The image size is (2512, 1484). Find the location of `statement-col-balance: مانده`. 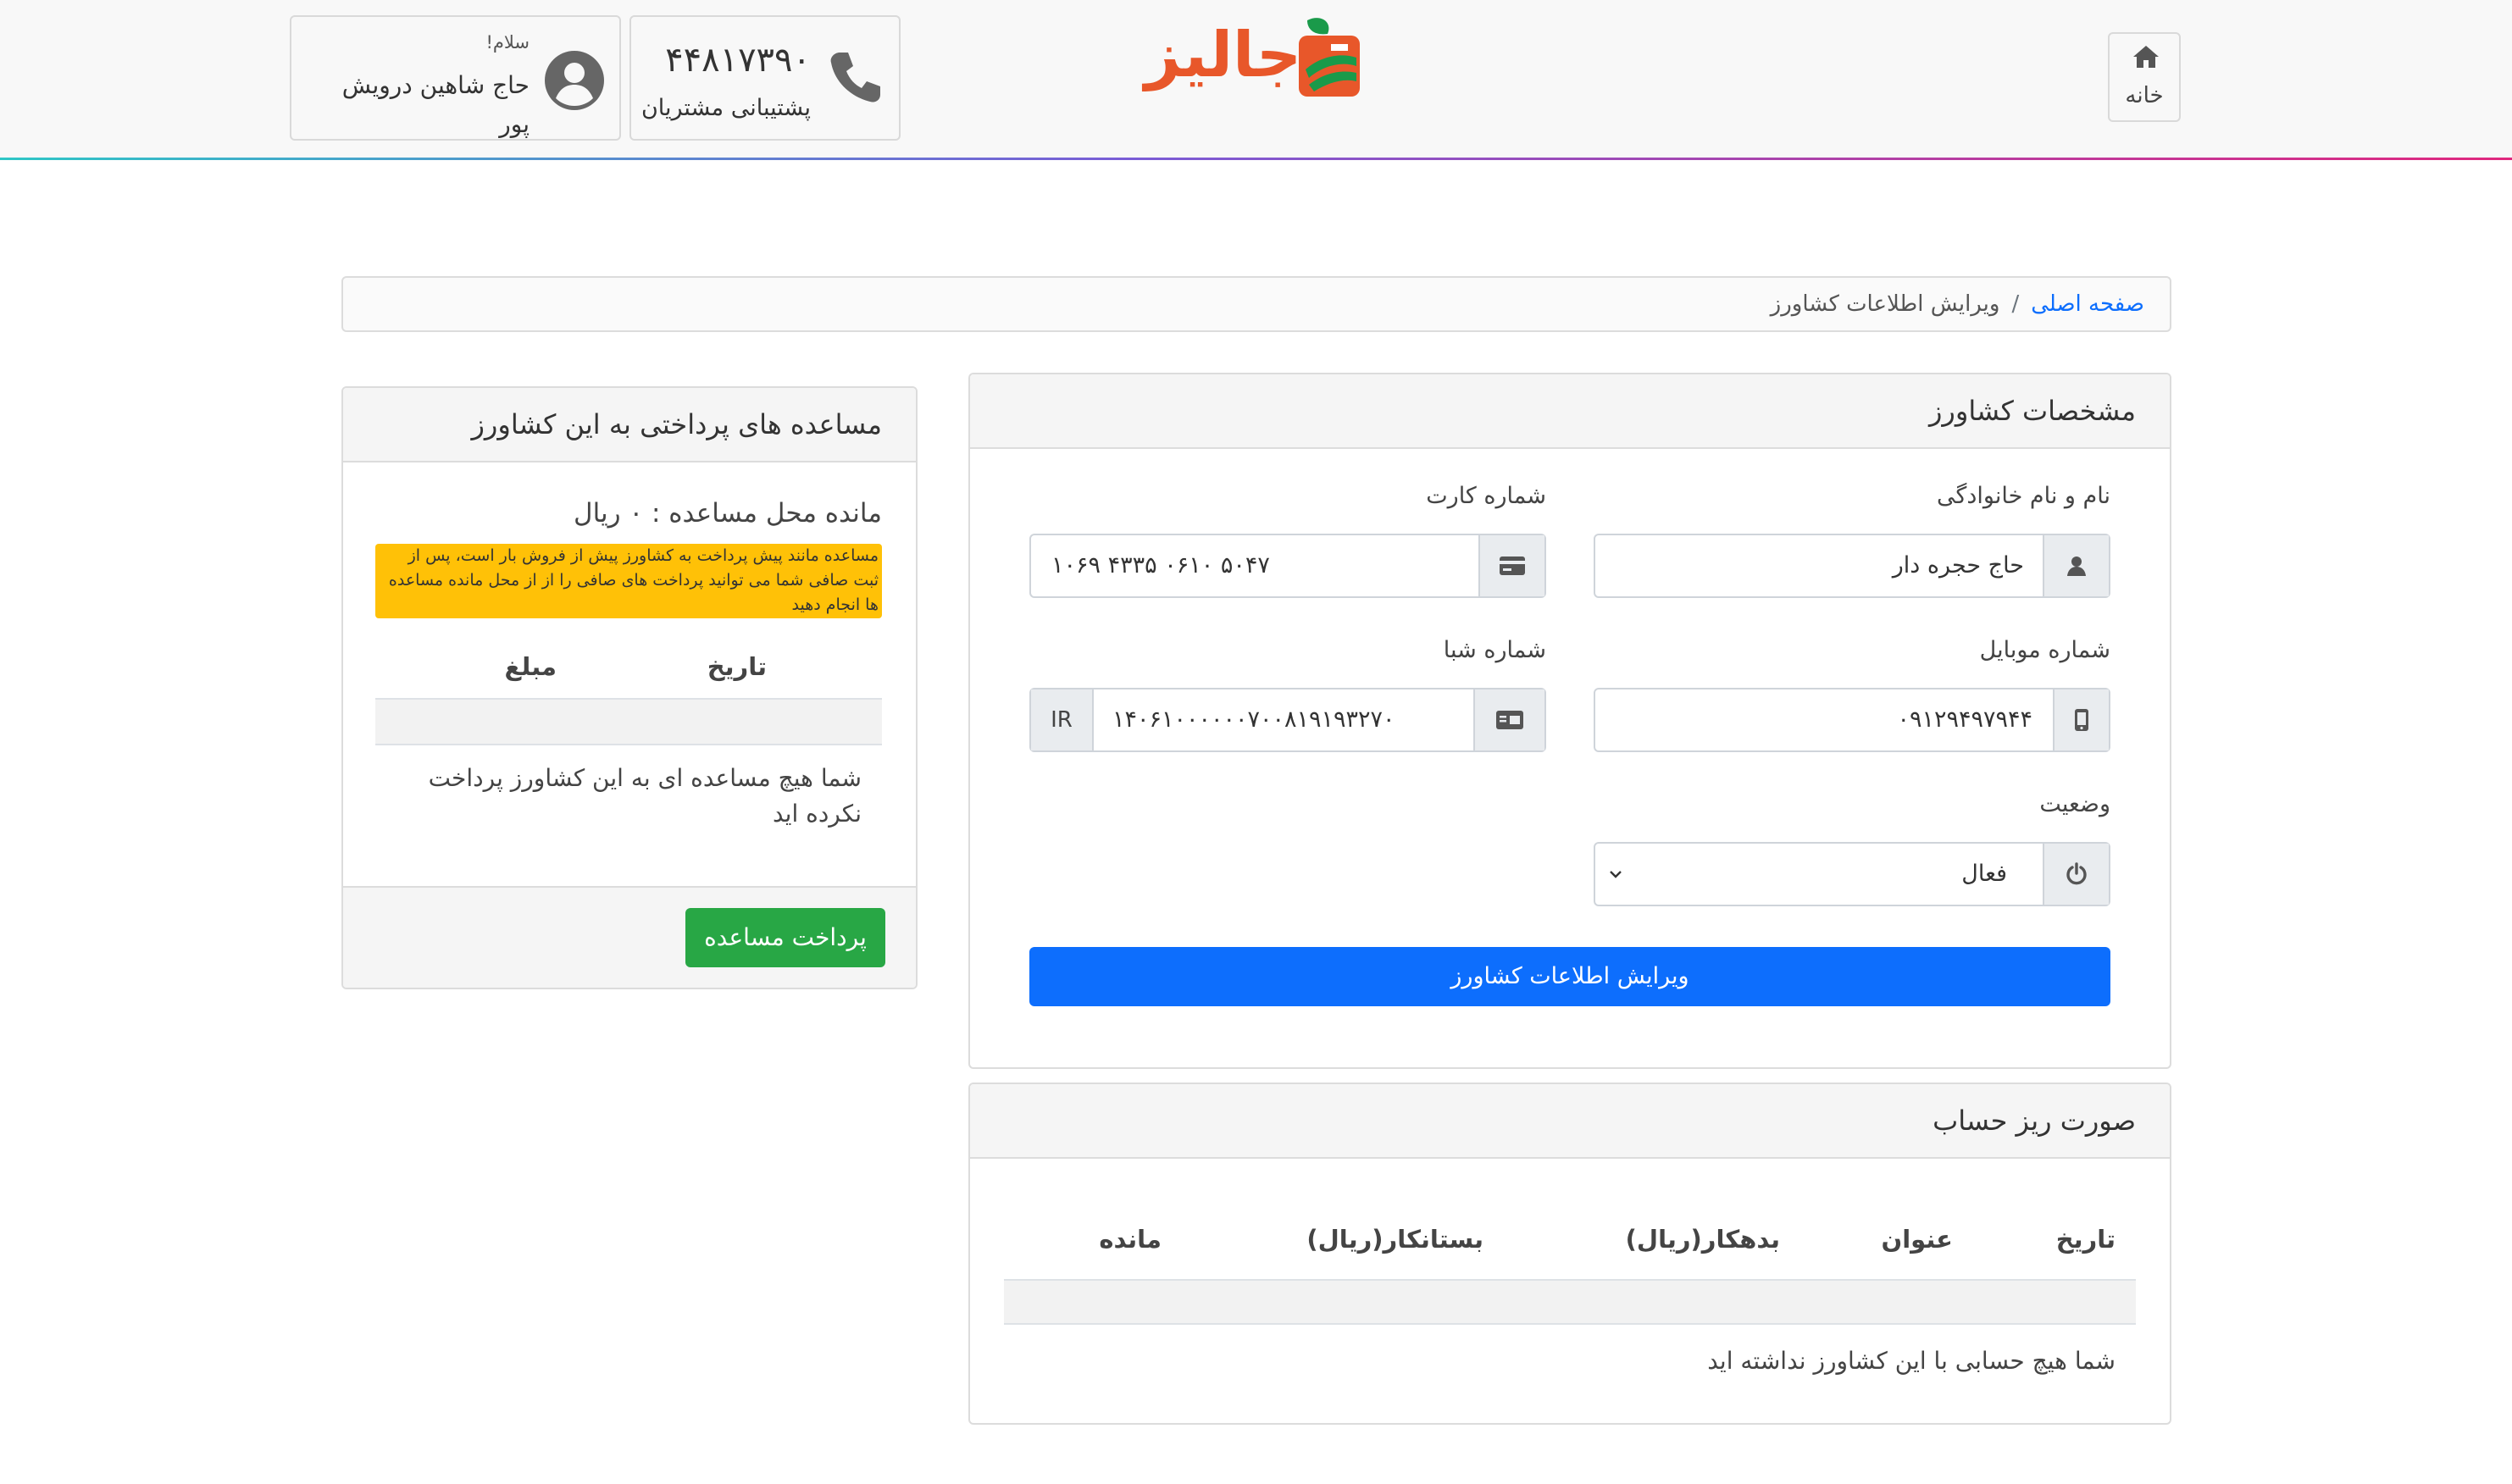

statement-col-balance: مانده is located at coordinates (1130, 1239).